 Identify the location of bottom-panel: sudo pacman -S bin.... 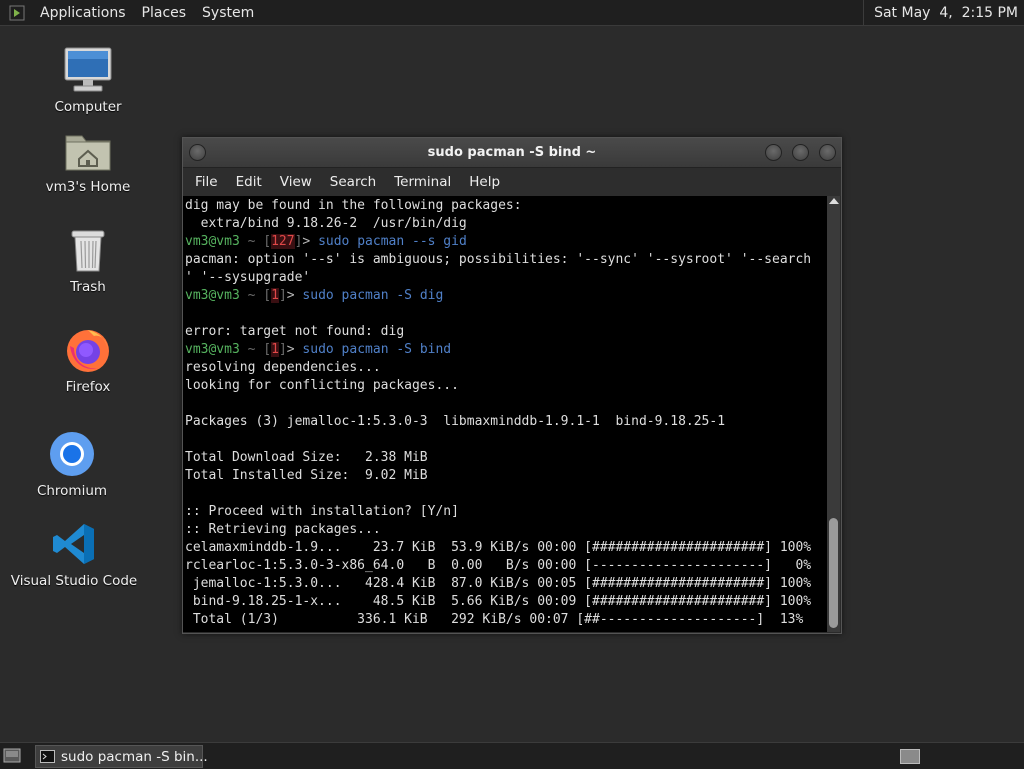
(512, 755).